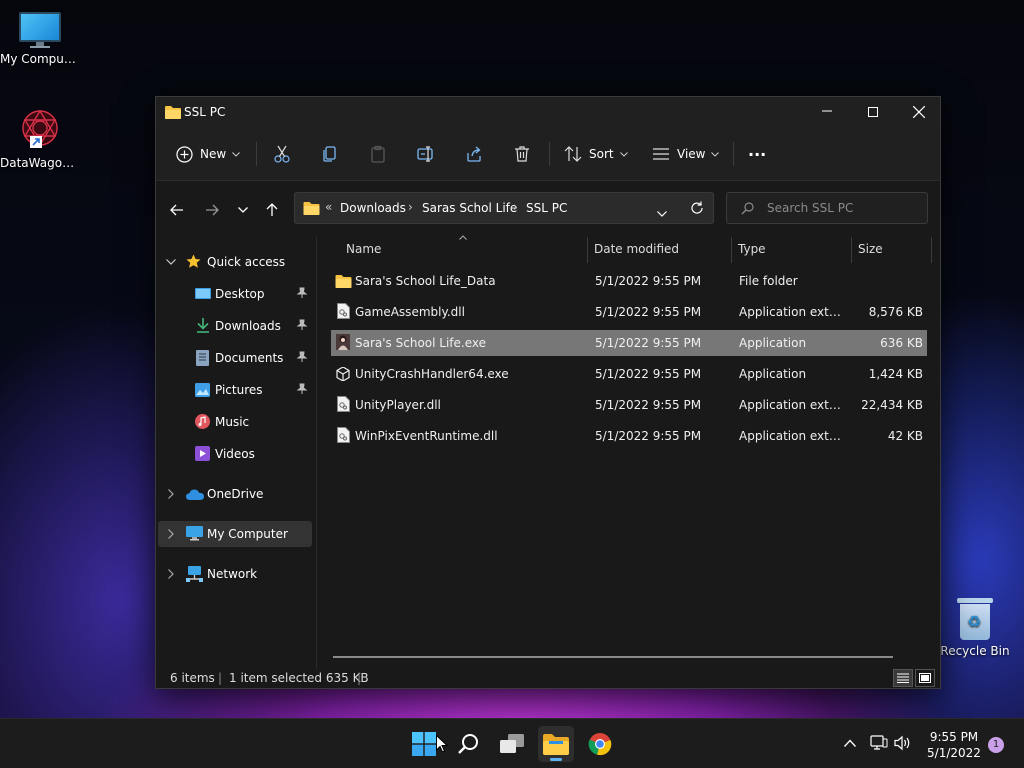 The height and width of the screenshot is (768, 1024). Describe the element at coordinates (235, 294) in the screenshot. I see `nav-desktop: Desktop` at that location.